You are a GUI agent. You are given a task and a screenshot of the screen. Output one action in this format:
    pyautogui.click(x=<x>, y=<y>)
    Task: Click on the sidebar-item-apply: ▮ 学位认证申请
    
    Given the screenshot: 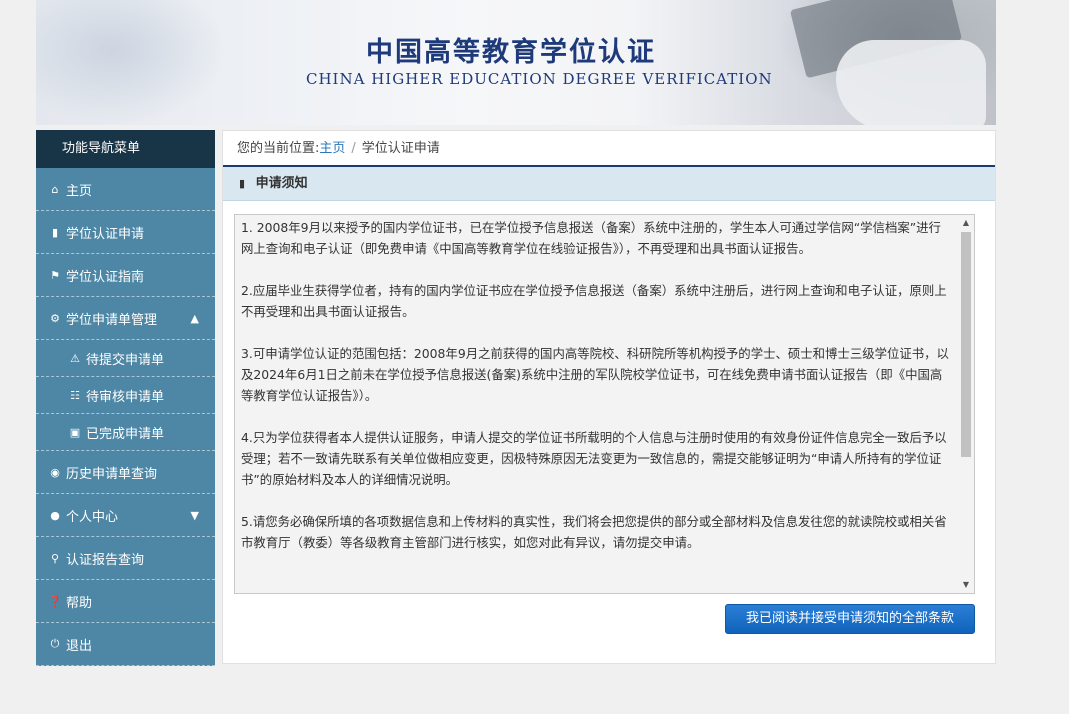 What is the action you would take?
    pyautogui.click(x=125, y=232)
    